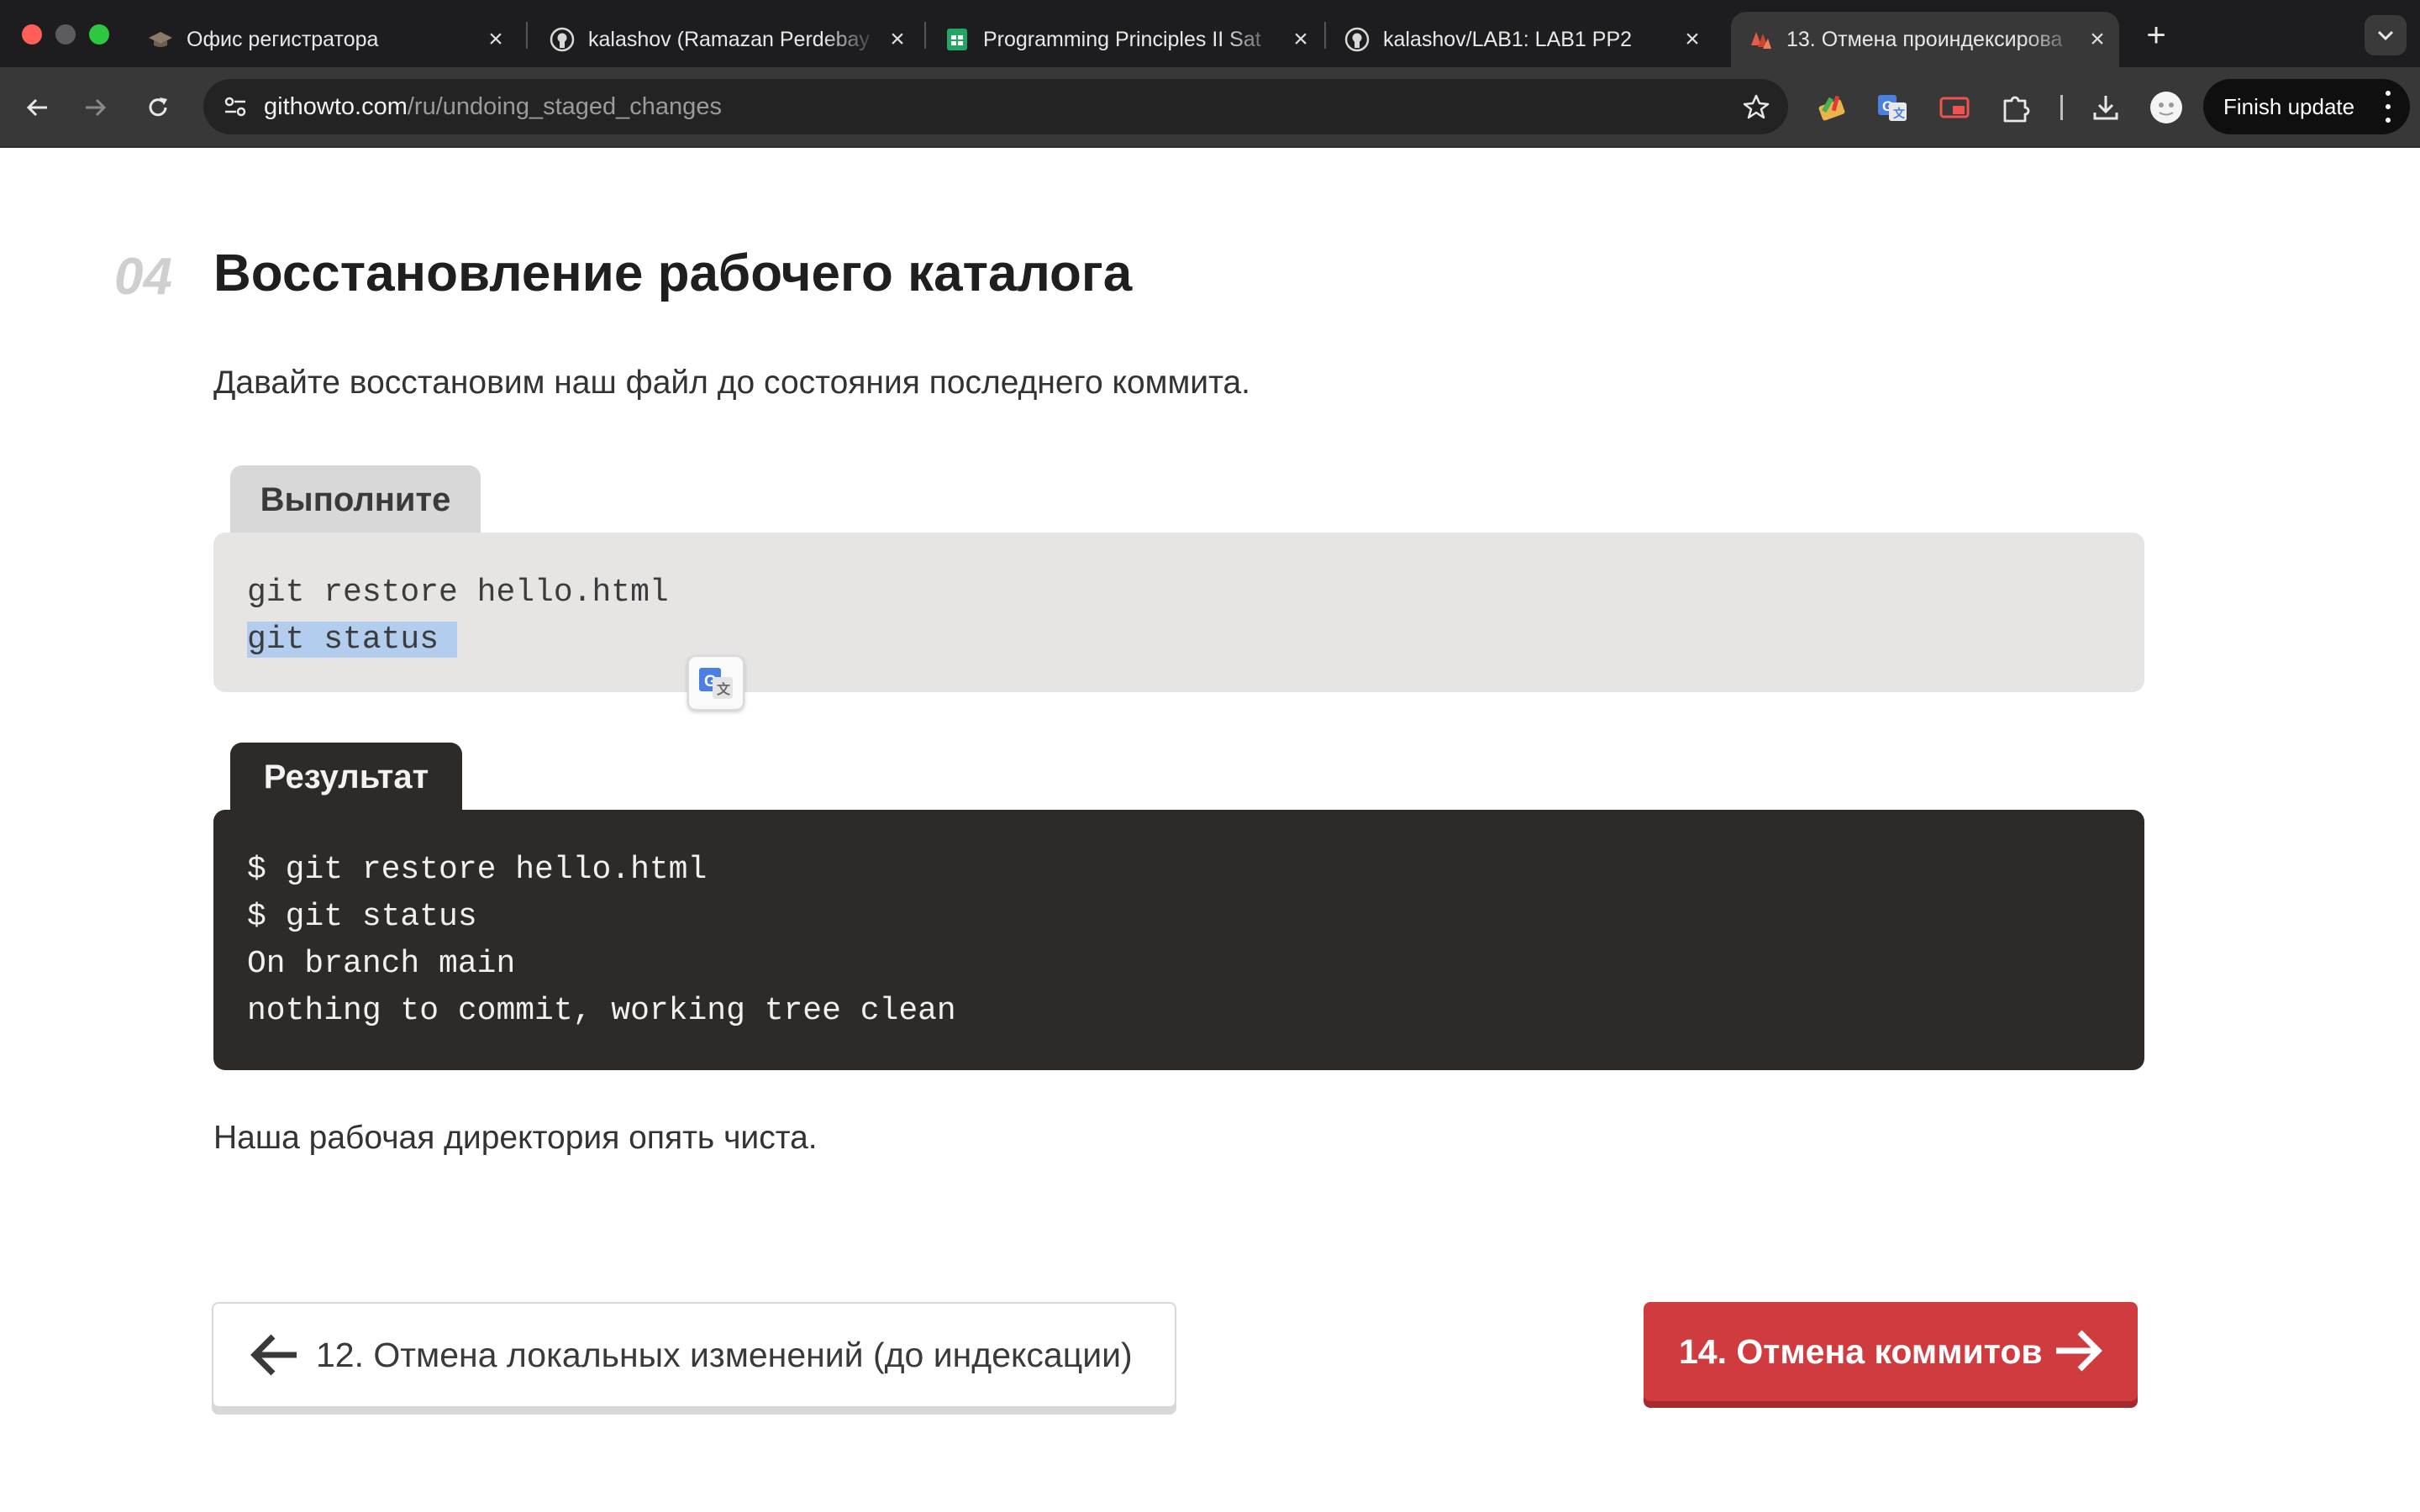 The height and width of the screenshot is (1512, 2420). What do you see at coordinates (2106, 107) in the screenshot?
I see `downloads-icon` at bounding box center [2106, 107].